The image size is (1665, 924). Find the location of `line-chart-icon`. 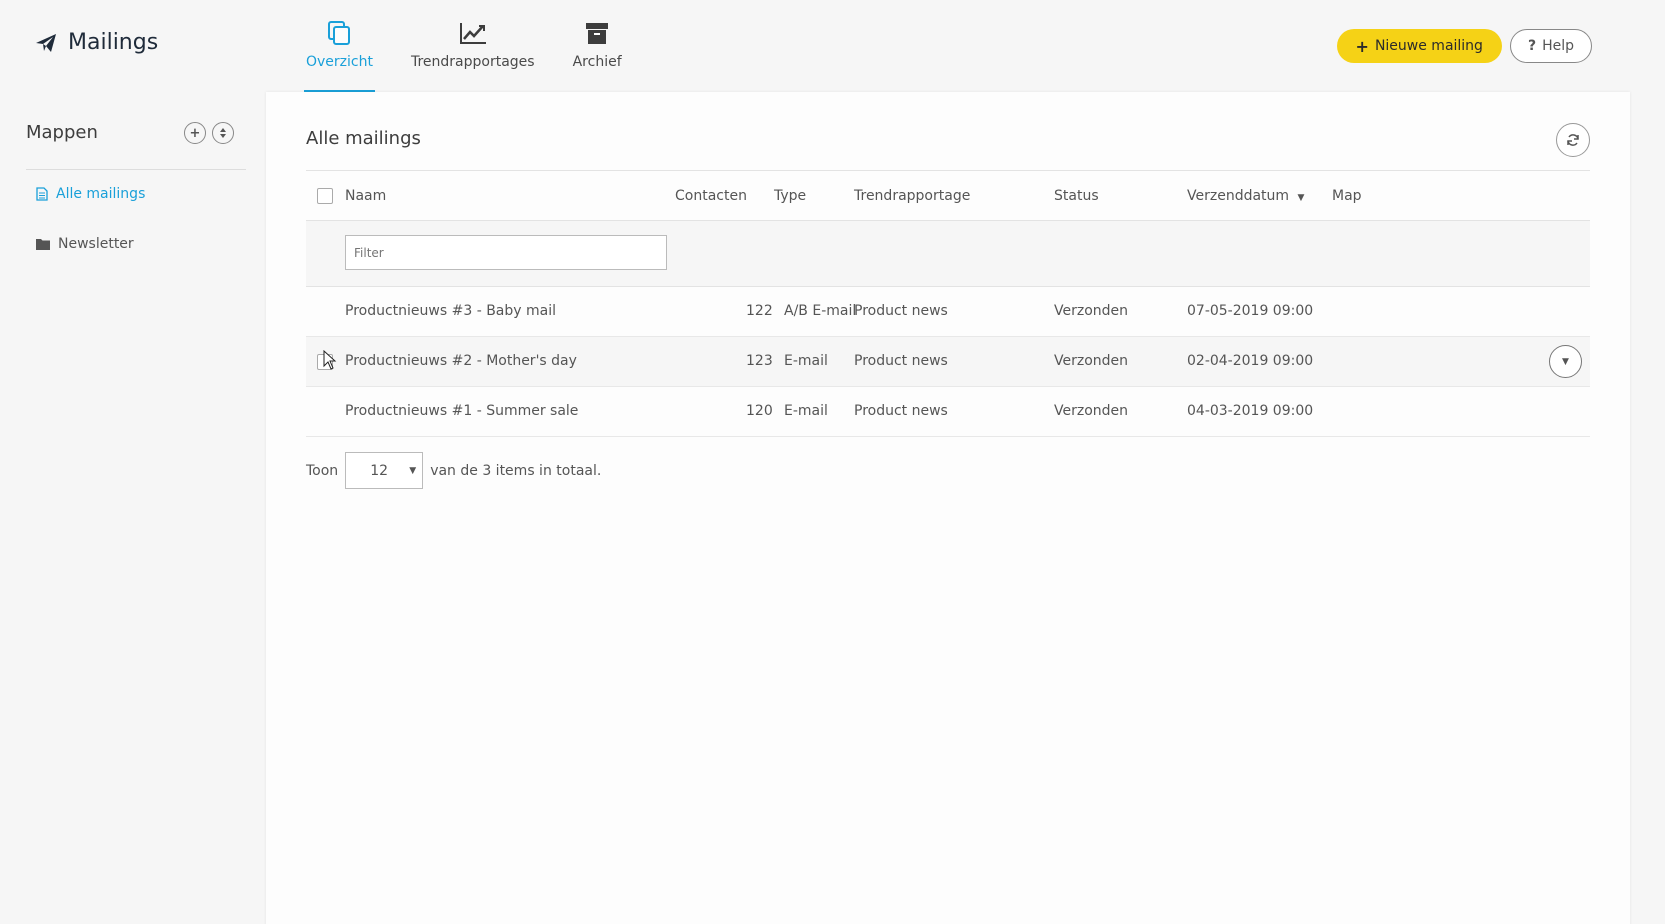

line-chart-icon is located at coordinates (473, 33).